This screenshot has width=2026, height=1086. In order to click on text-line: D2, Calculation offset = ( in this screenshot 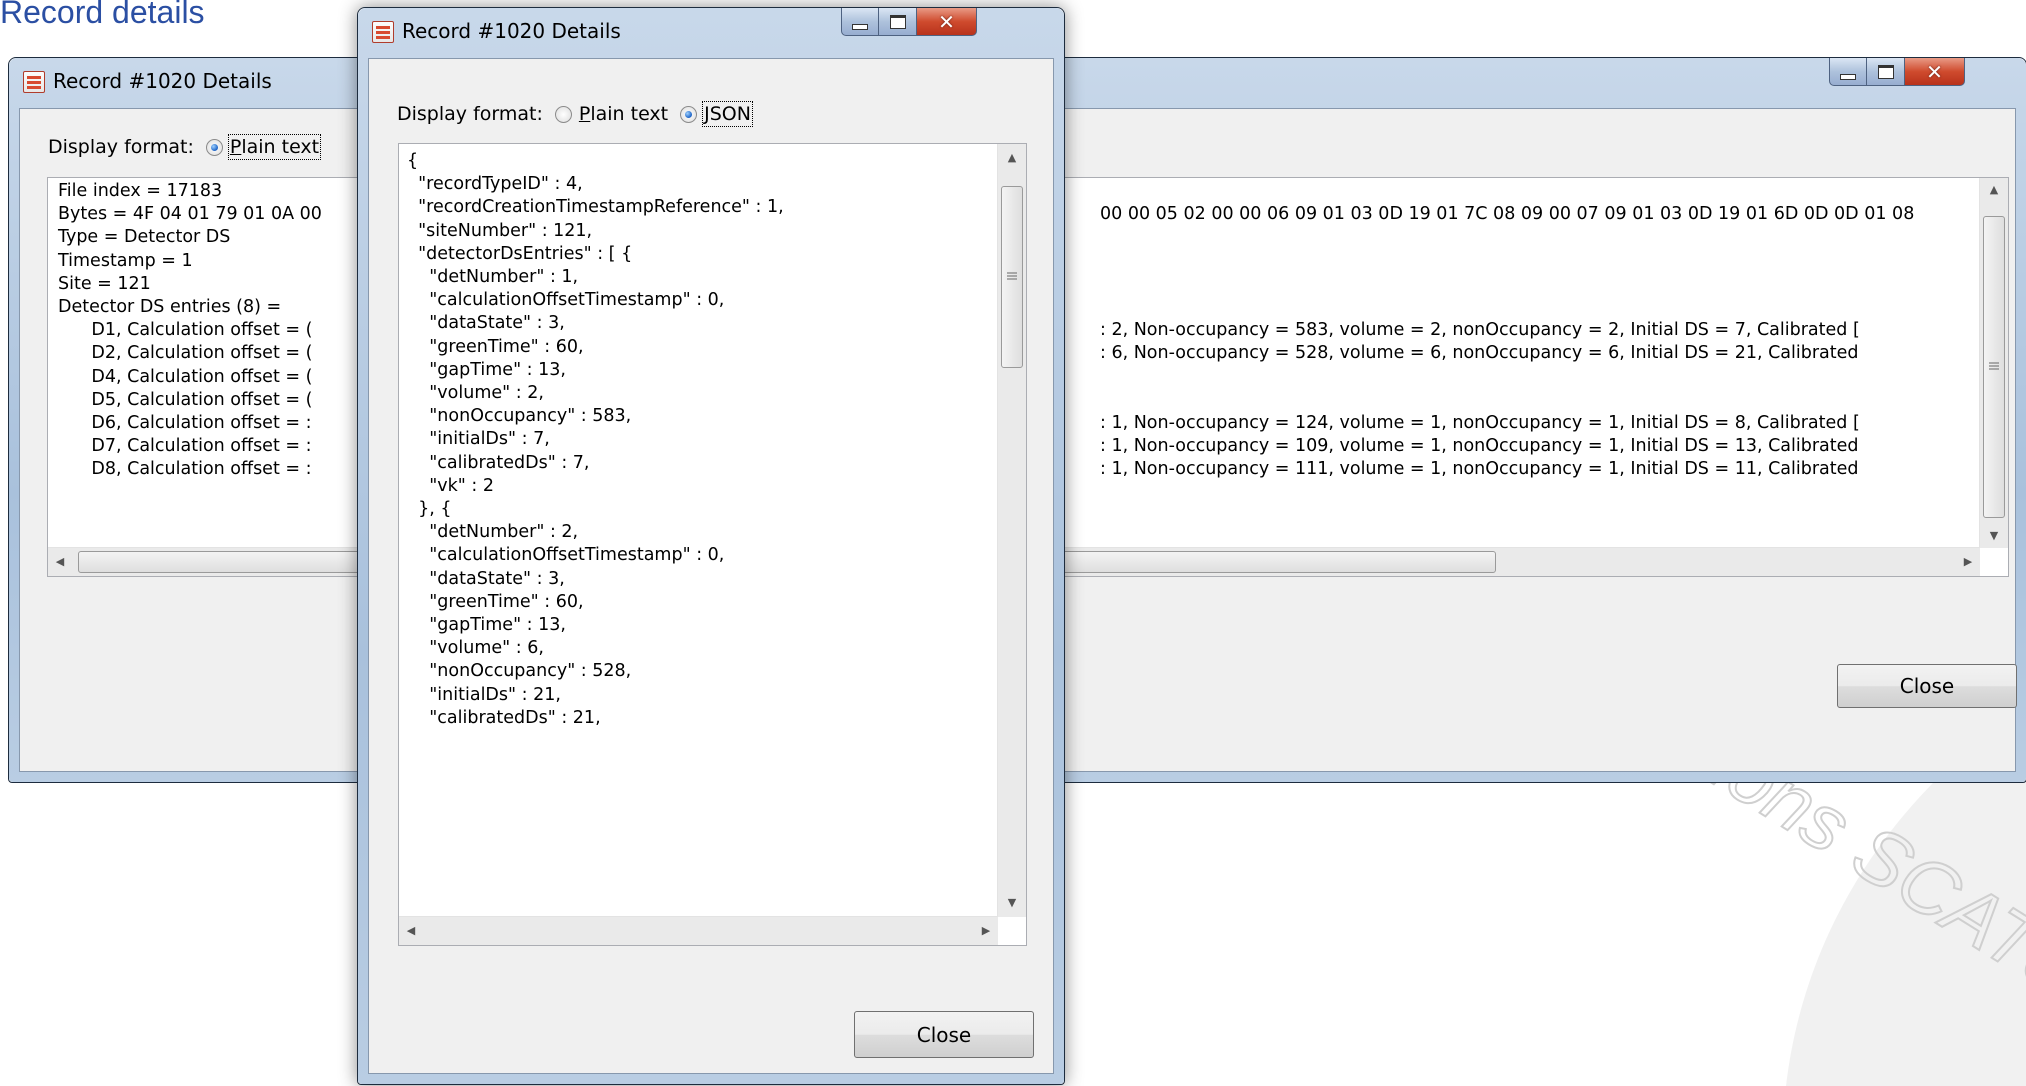, I will do `click(185, 353)`.